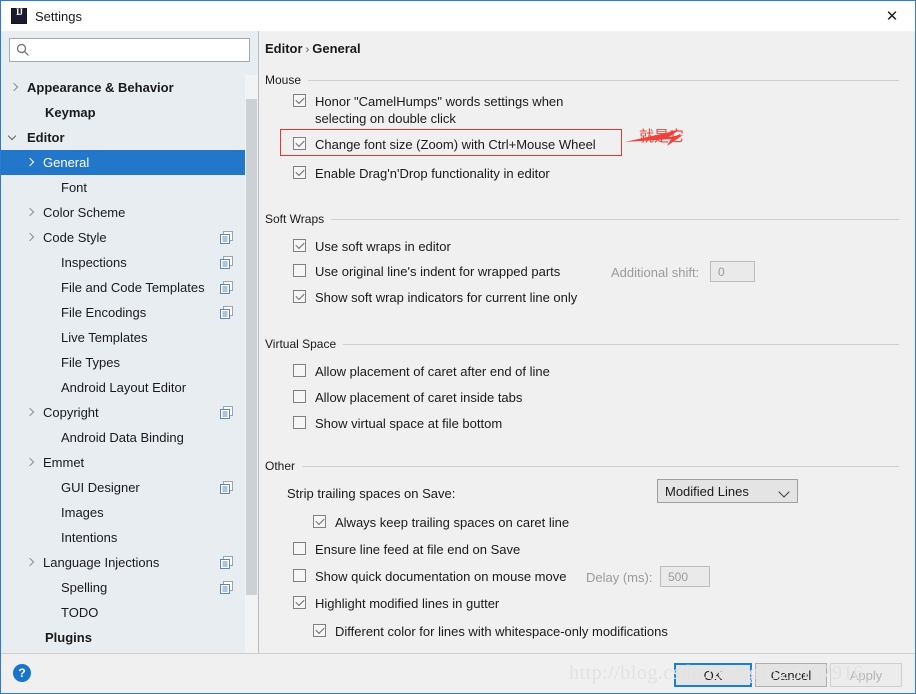 The height and width of the screenshot is (694, 916). Describe the element at coordinates (621, 344) in the screenshot. I see `section-divider` at that location.